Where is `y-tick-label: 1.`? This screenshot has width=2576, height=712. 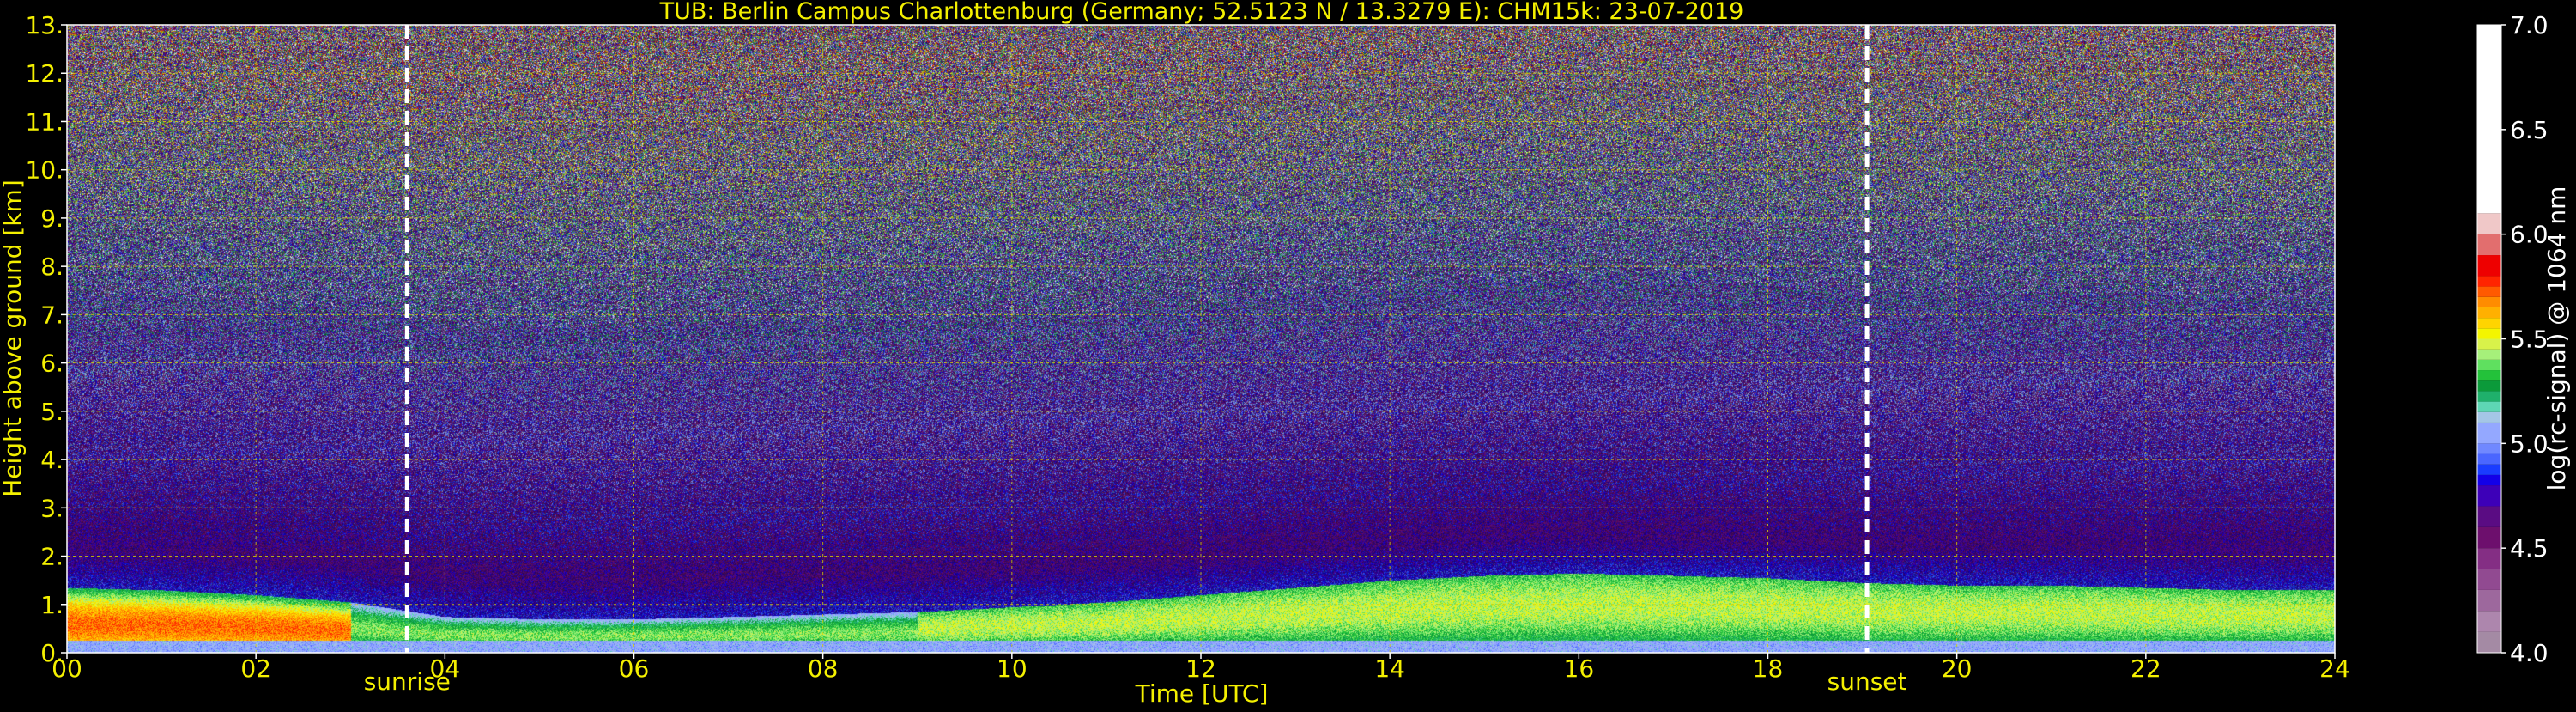 y-tick-label: 1. is located at coordinates (52, 605).